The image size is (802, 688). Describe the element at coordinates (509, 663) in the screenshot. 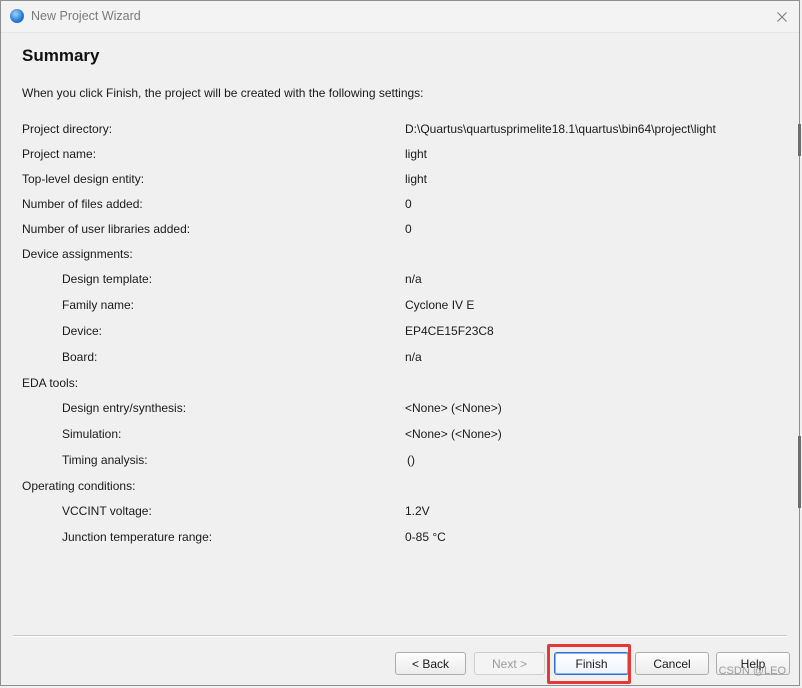

I see `next-button: Next >` at that location.